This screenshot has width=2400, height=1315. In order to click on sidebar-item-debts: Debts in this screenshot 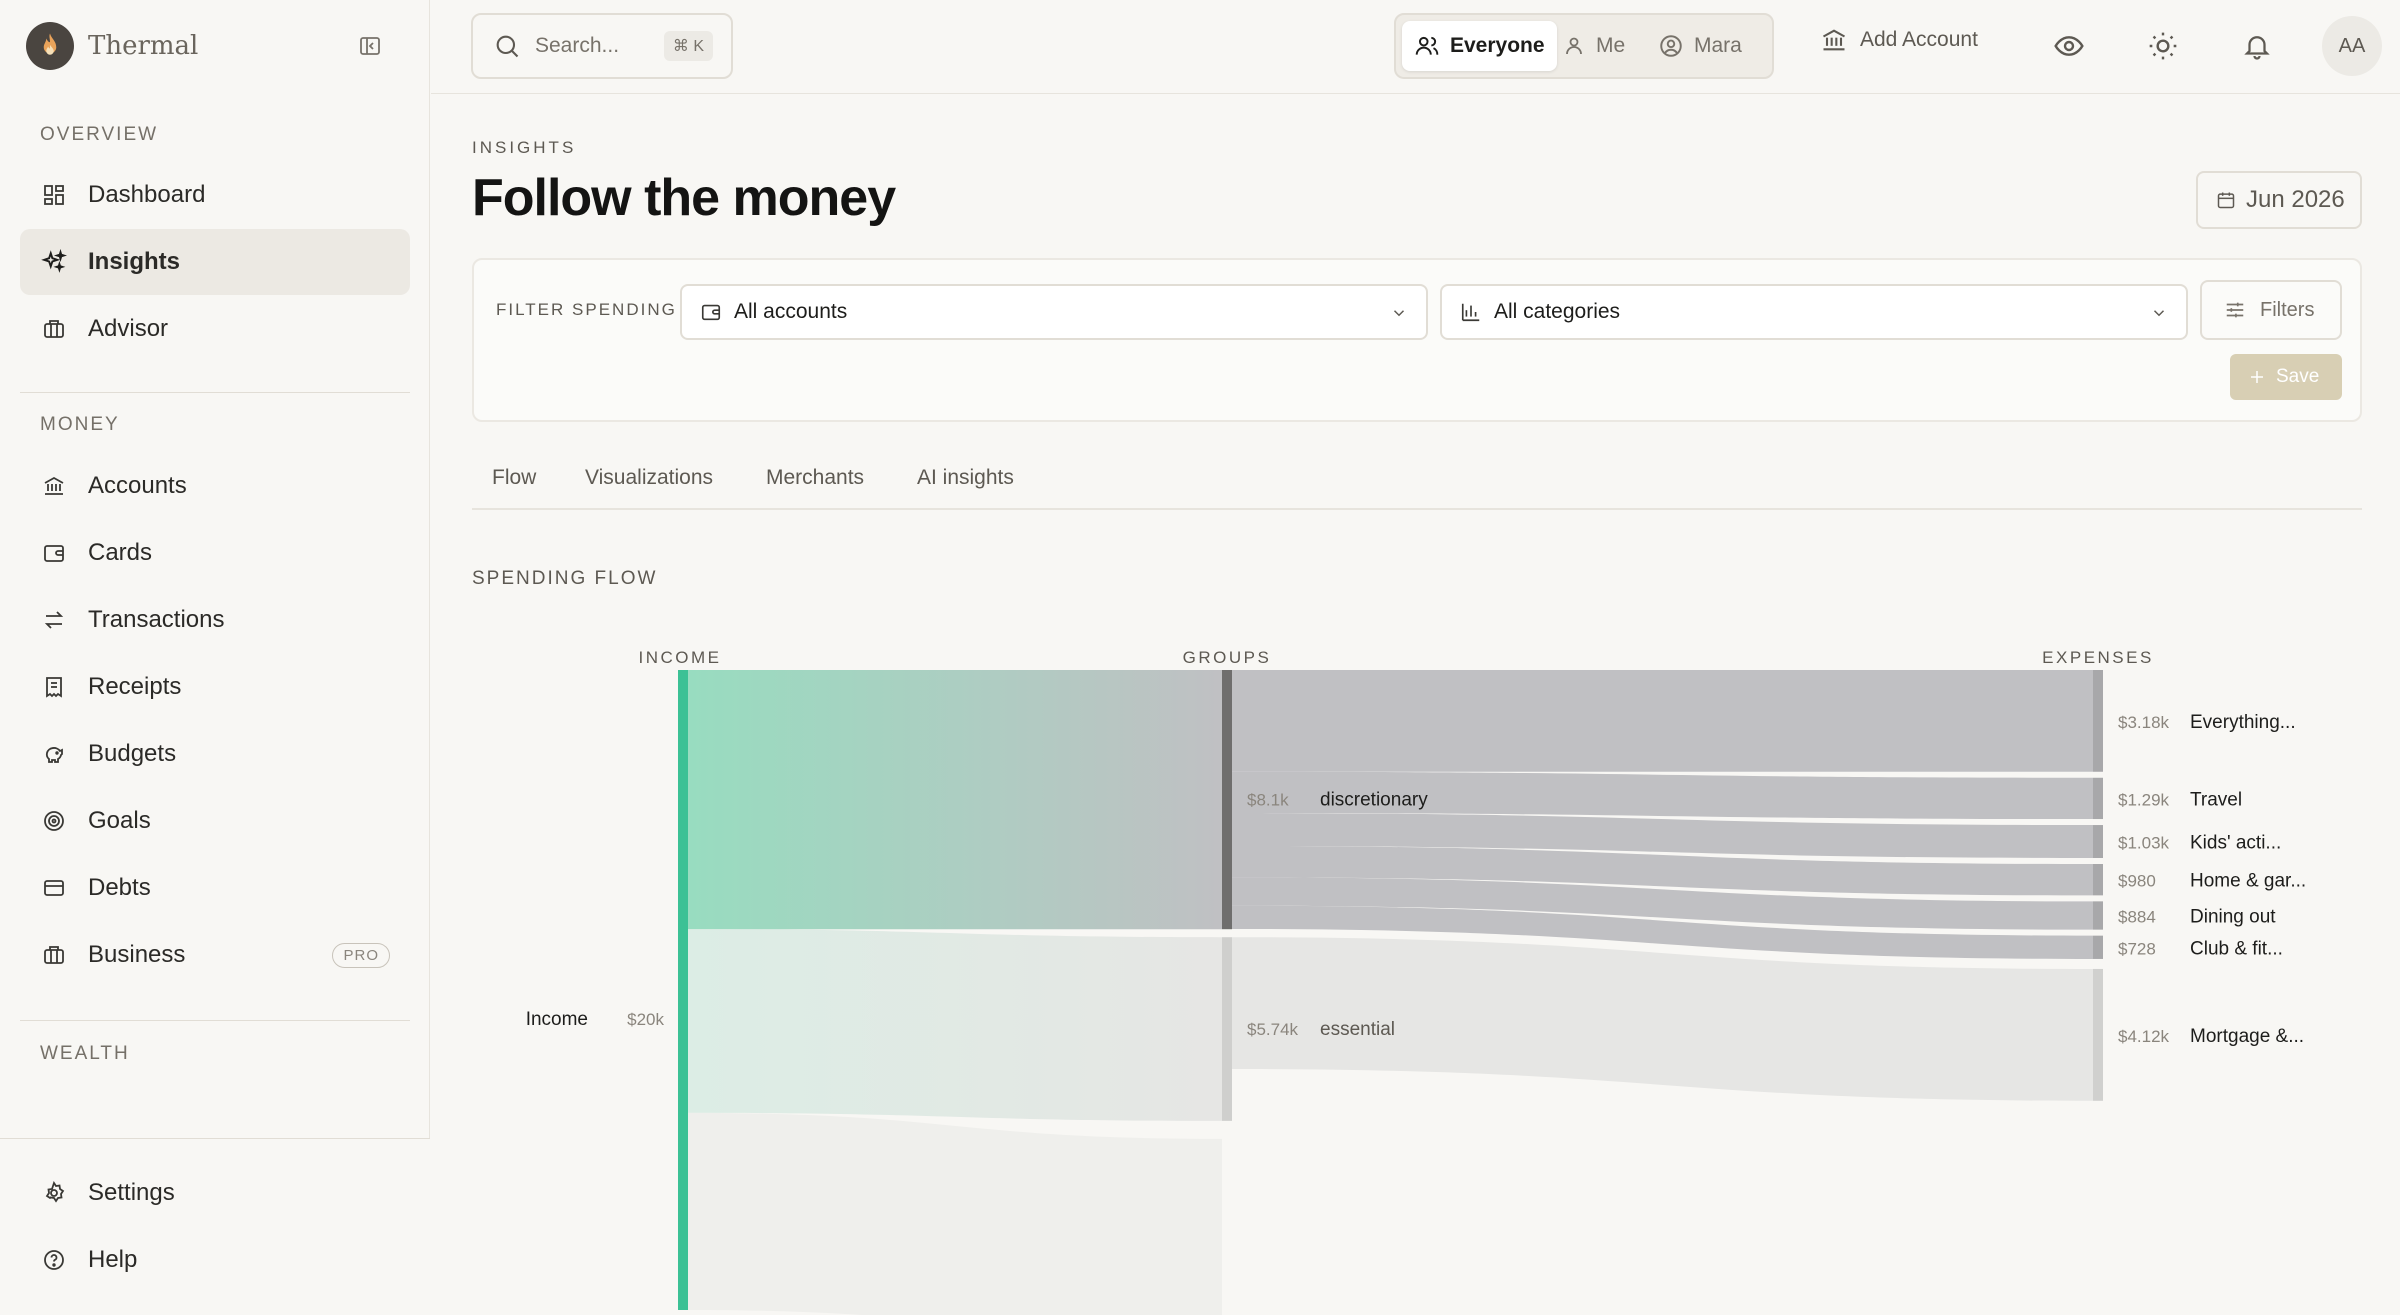, I will do `click(215, 888)`.